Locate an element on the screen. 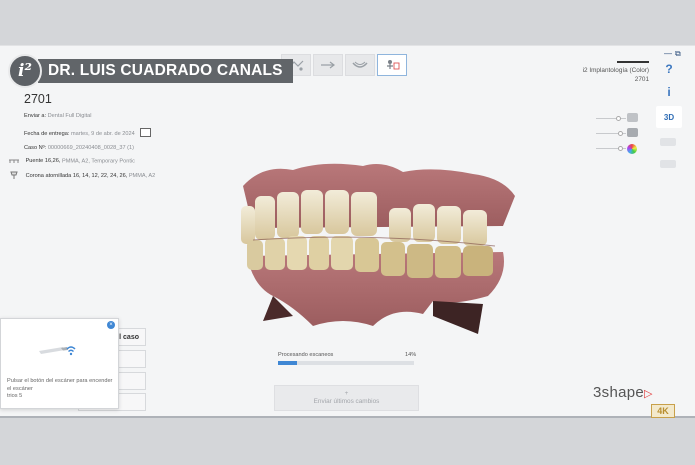 Image resolution: width=695 pixels, height=465 pixels. progress-bar is located at coordinates (346, 363).